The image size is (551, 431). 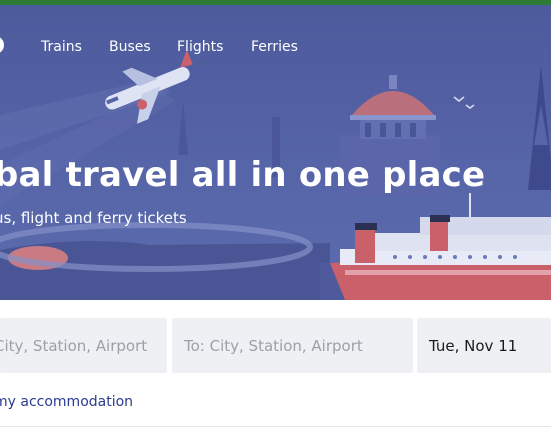 I want to click on from-input, so click(x=83, y=345).